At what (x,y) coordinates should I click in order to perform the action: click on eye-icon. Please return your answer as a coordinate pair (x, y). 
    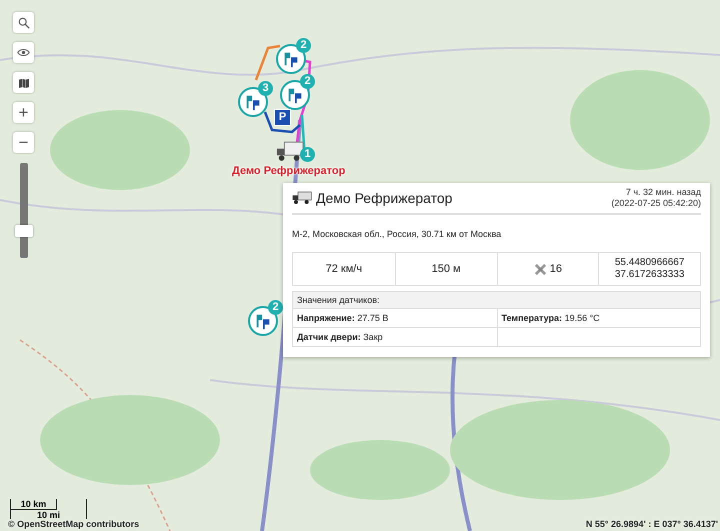
    Looking at the image, I should click on (23, 52).